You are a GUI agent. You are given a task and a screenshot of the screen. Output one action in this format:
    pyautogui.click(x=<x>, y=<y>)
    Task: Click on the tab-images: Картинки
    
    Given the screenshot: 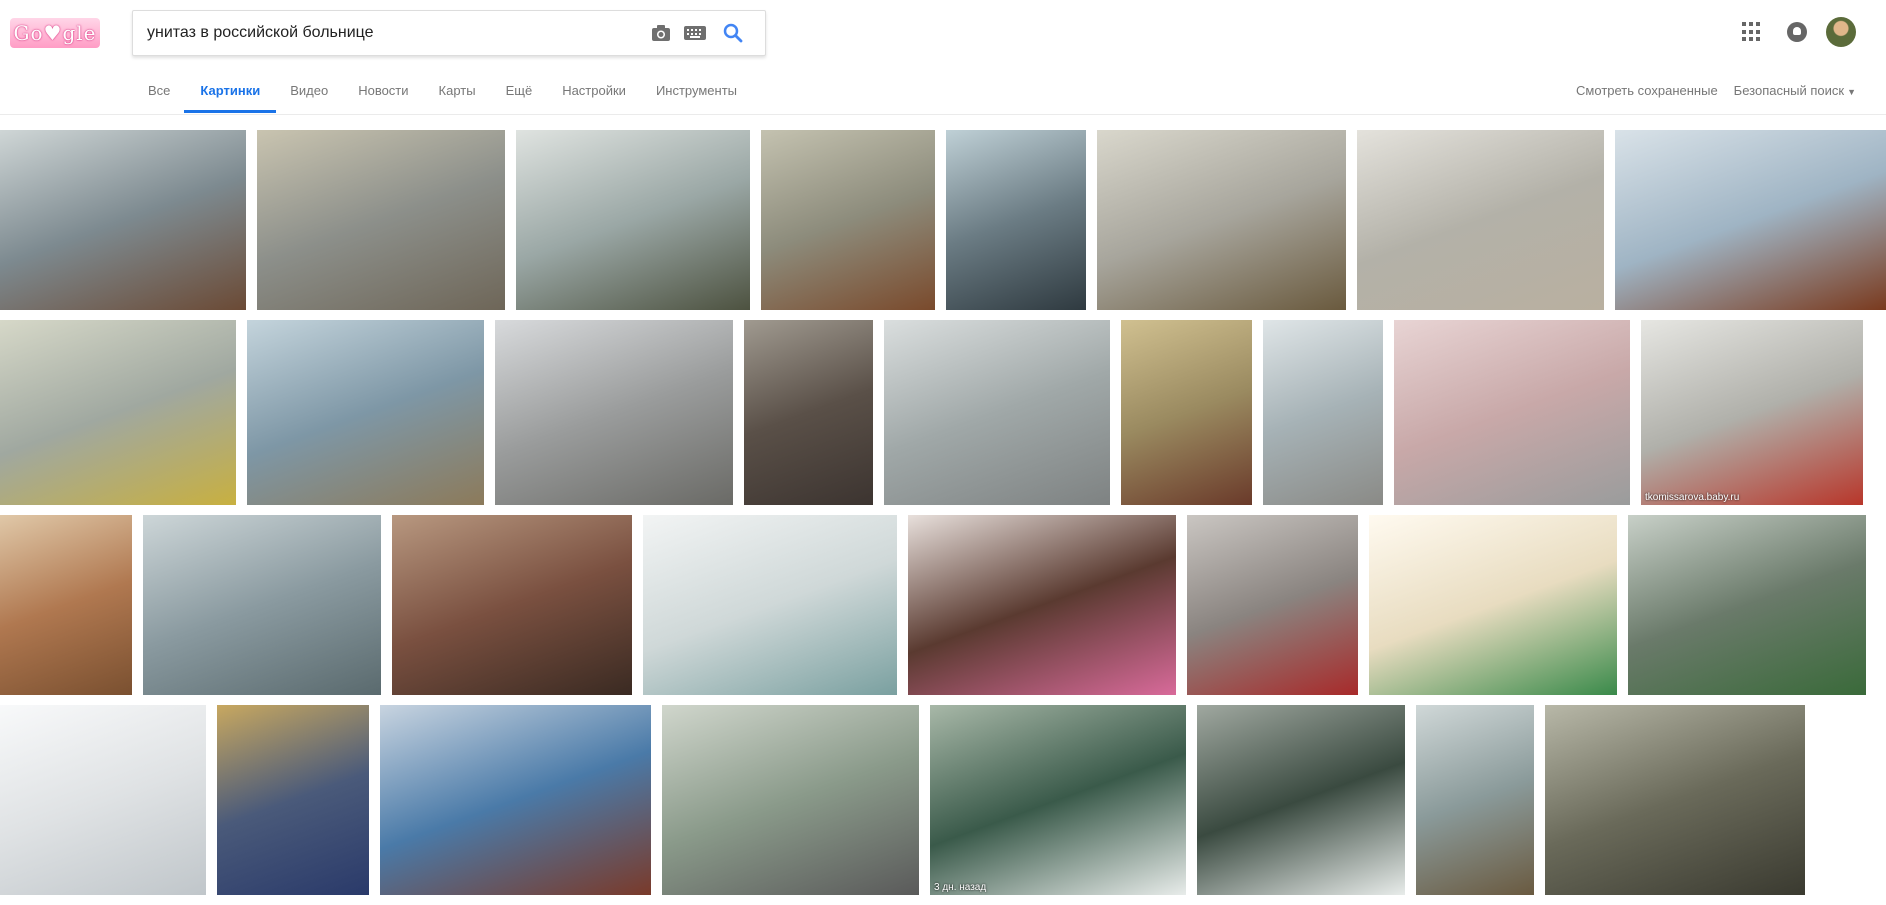 What is the action you would take?
    pyautogui.click(x=230, y=91)
    